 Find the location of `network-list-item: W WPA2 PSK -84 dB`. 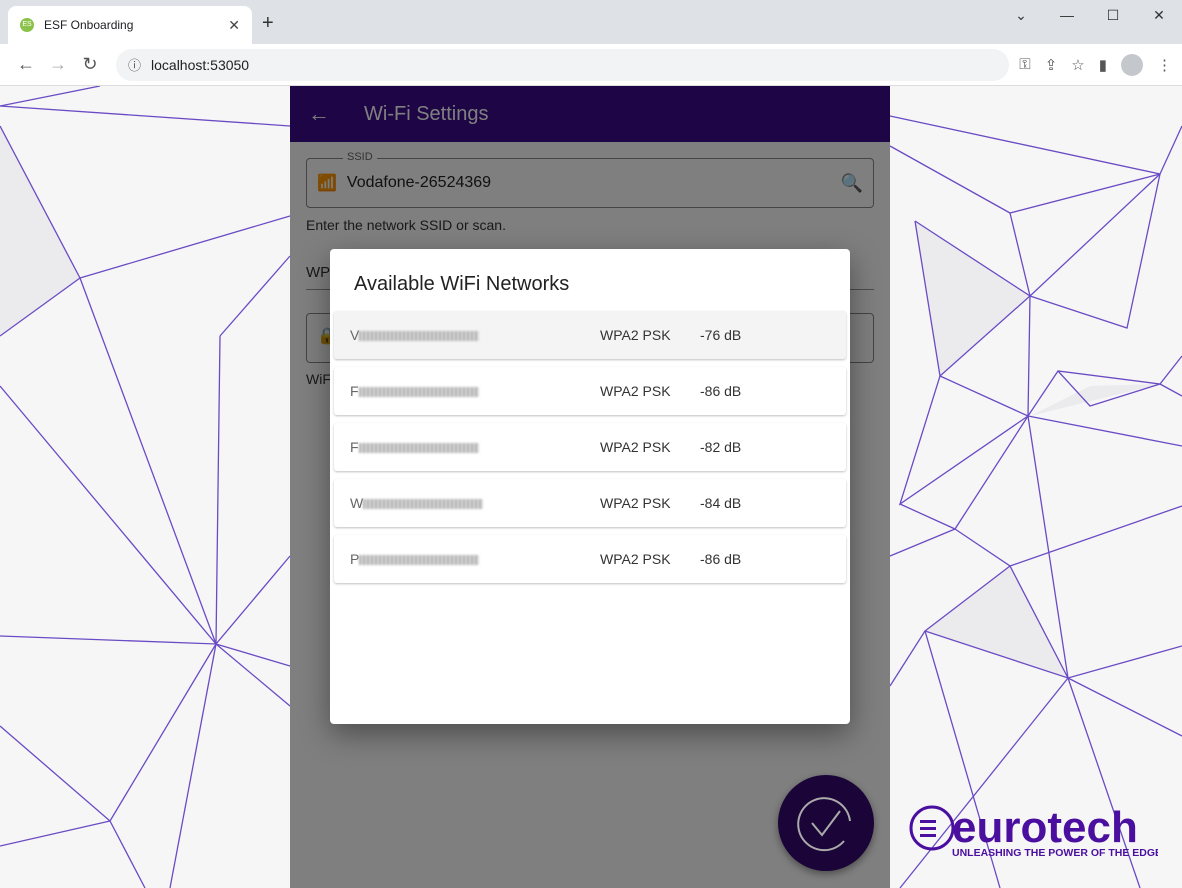

network-list-item: W WPA2 PSK -84 dB is located at coordinates (590, 503).